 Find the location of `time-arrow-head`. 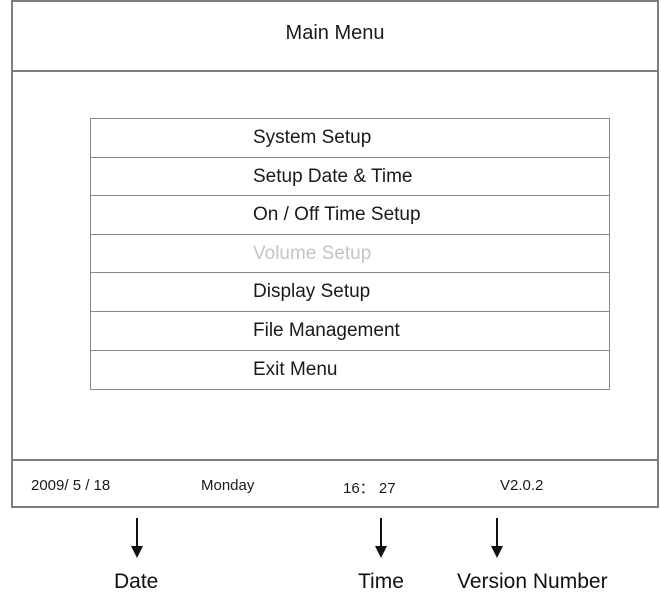

time-arrow-head is located at coordinates (381, 552).